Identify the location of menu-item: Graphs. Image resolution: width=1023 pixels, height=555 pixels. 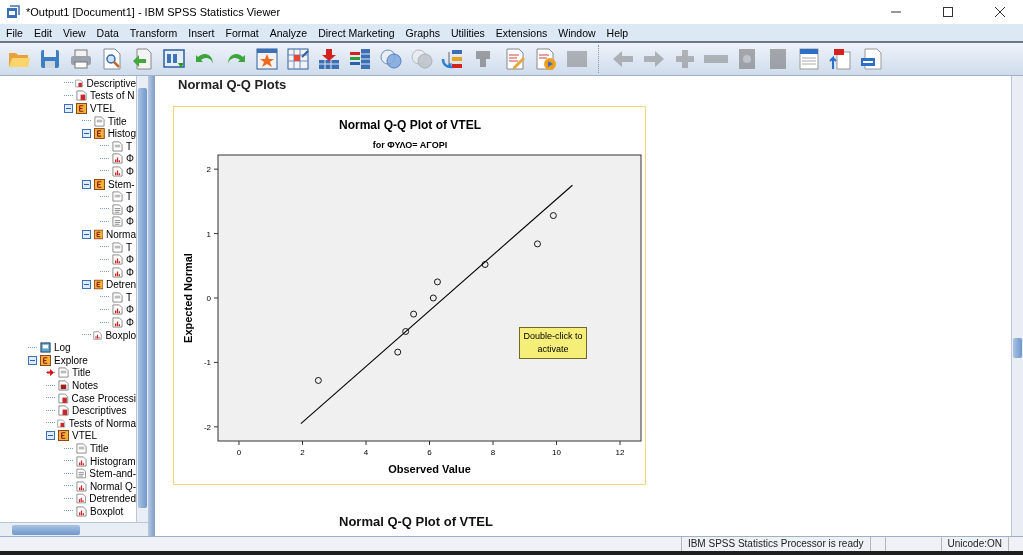
(424, 32).